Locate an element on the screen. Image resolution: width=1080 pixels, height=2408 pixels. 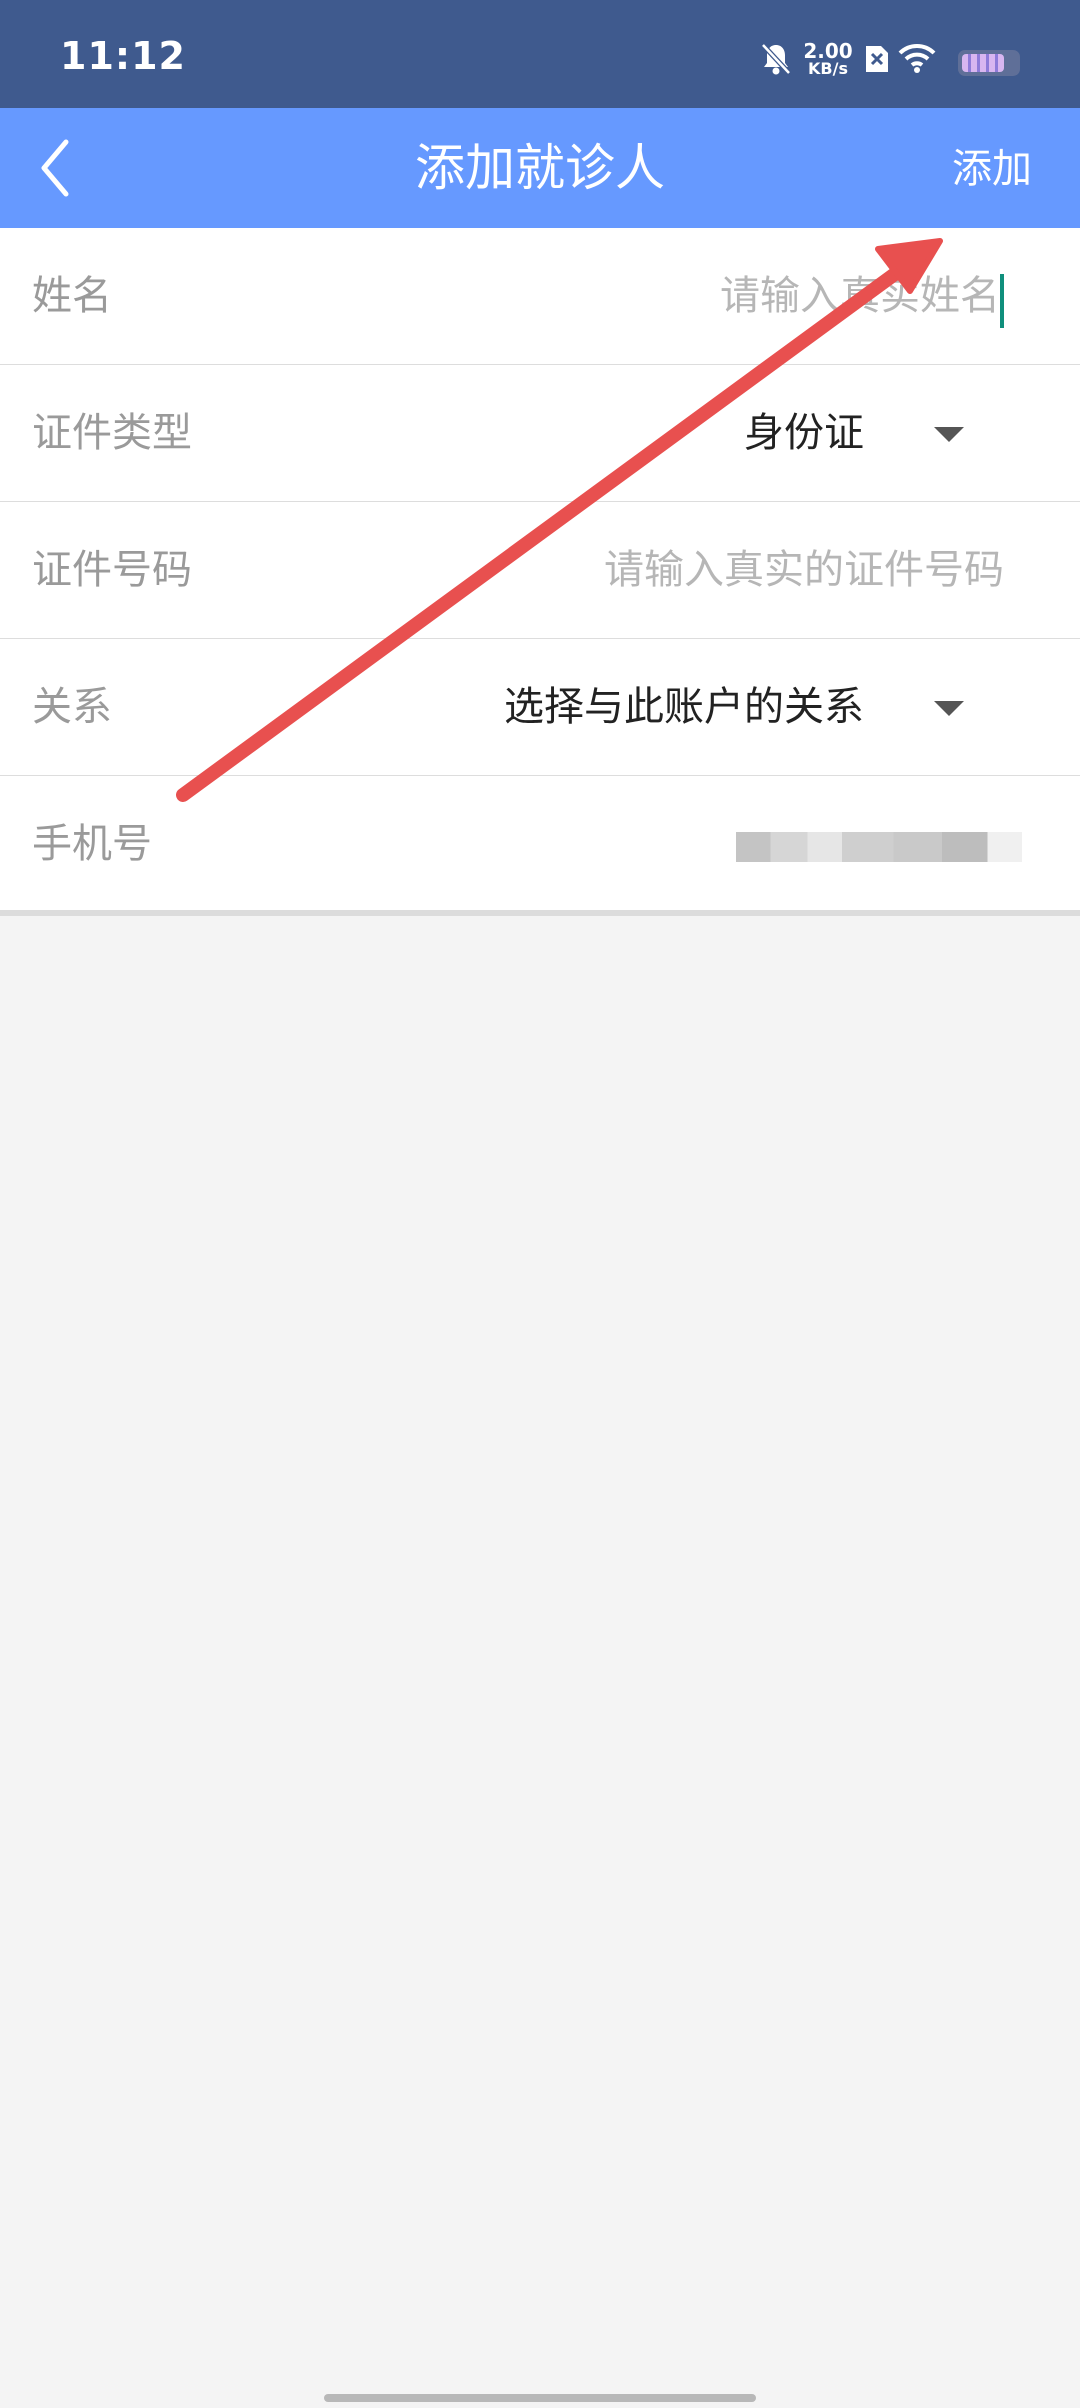
home-indicator is located at coordinates (540, 2398).